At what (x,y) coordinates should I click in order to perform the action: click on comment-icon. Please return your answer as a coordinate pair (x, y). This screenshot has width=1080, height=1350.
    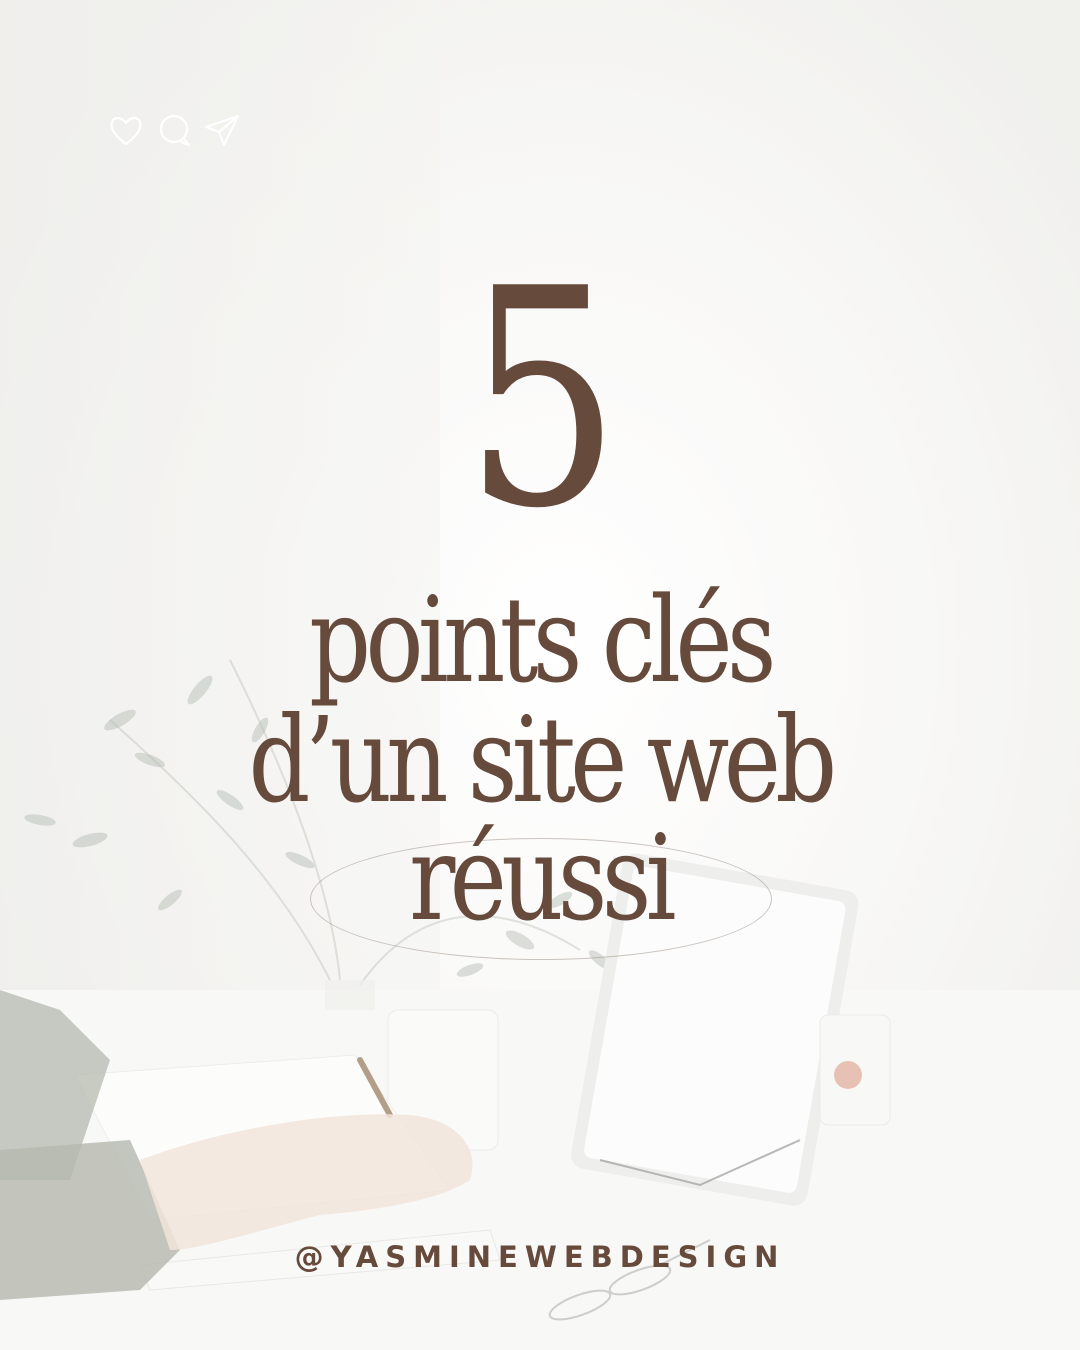
    Looking at the image, I should click on (174, 130).